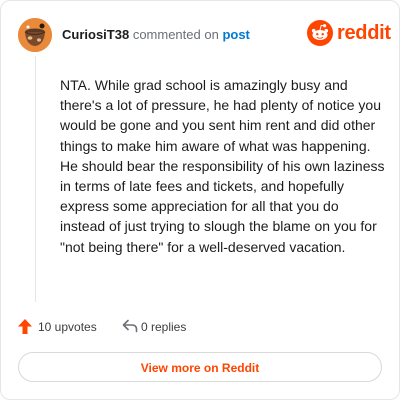  I want to click on reply-count: 0 replies, so click(164, 327).